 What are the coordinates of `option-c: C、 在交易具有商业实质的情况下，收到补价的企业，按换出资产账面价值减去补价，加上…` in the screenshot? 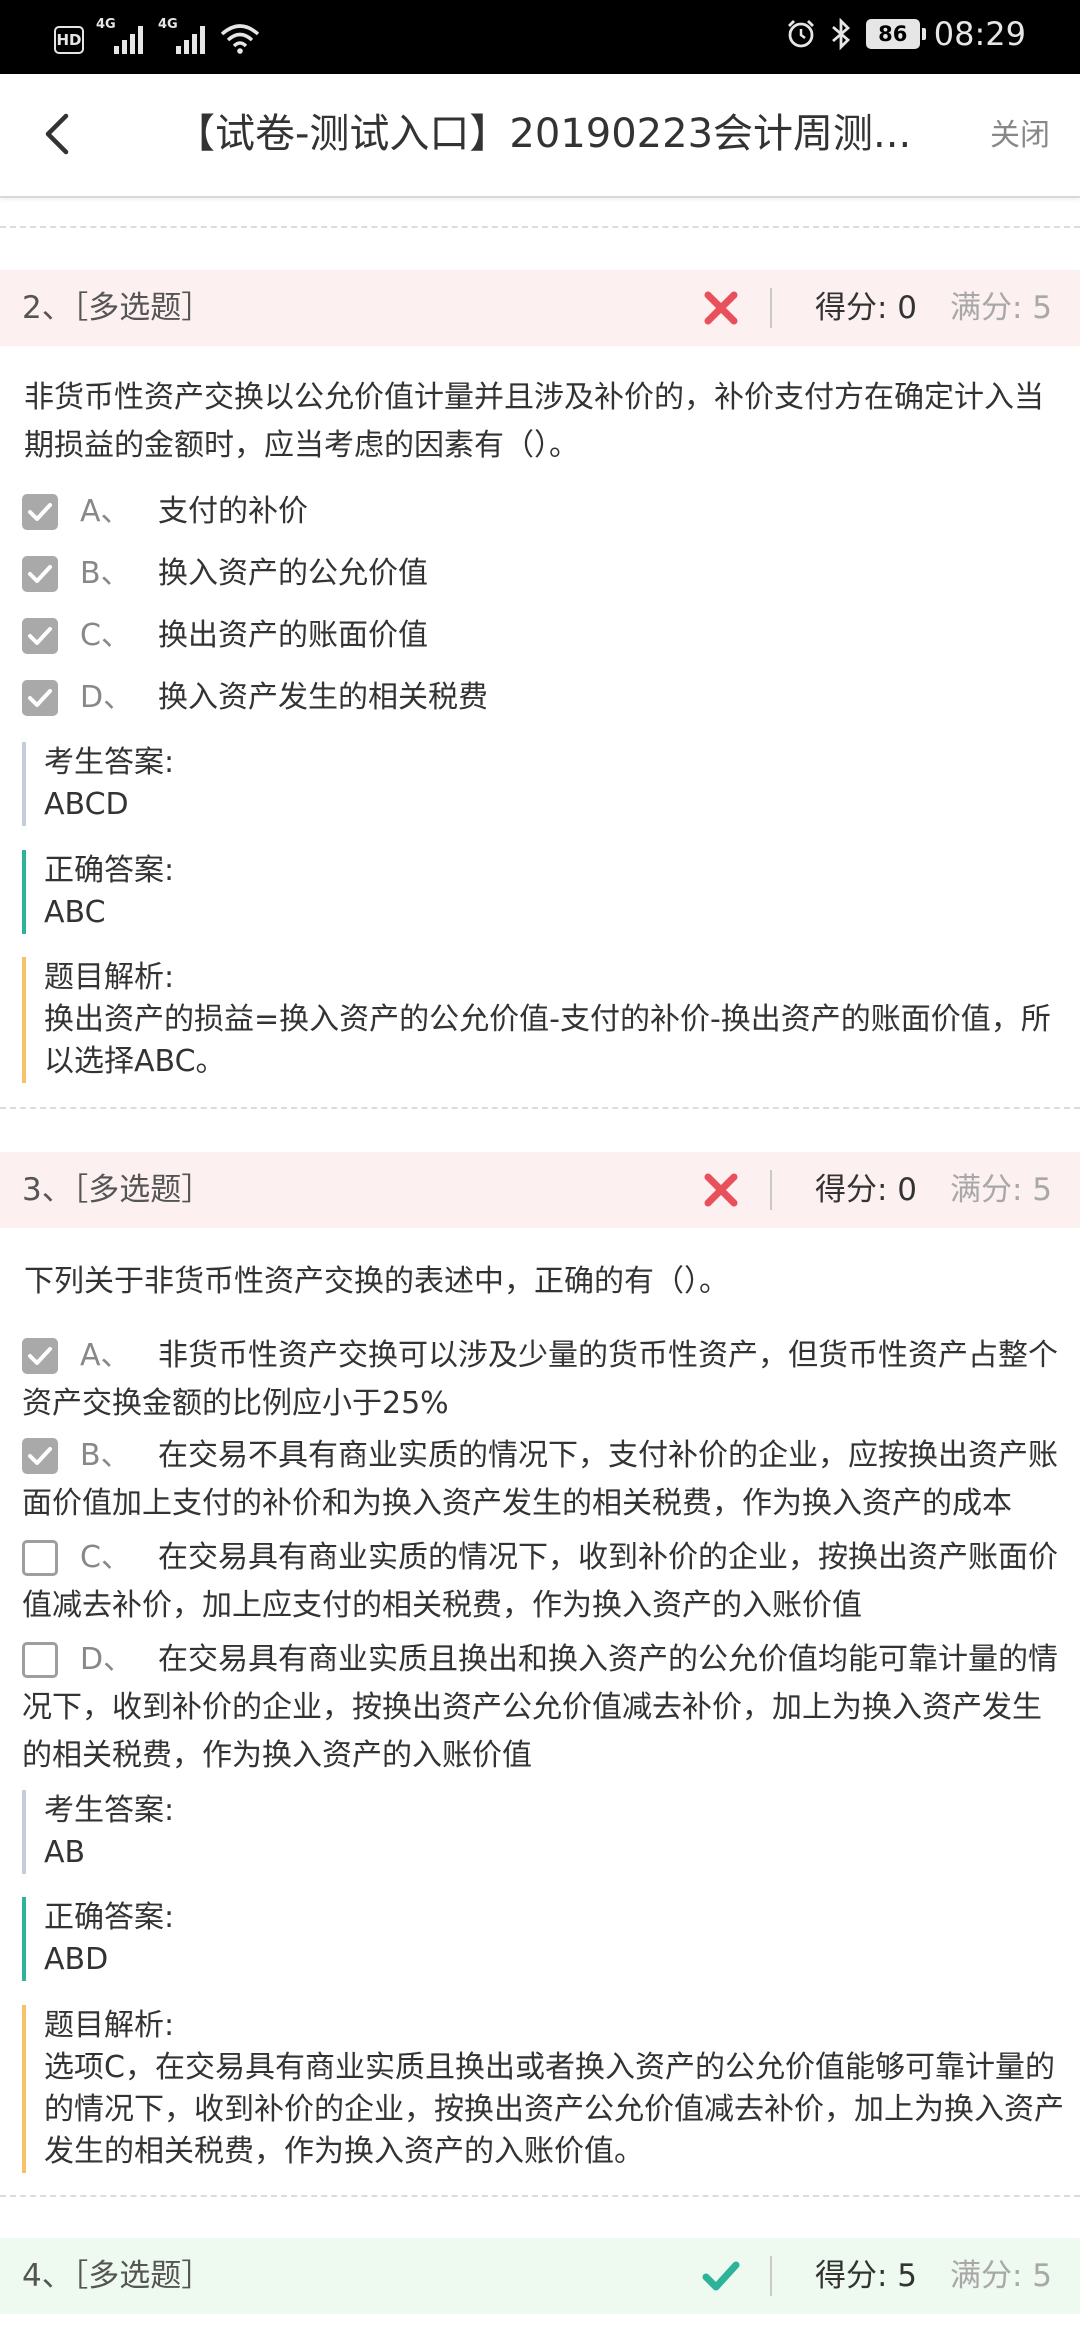 It's located at (546, 1582).